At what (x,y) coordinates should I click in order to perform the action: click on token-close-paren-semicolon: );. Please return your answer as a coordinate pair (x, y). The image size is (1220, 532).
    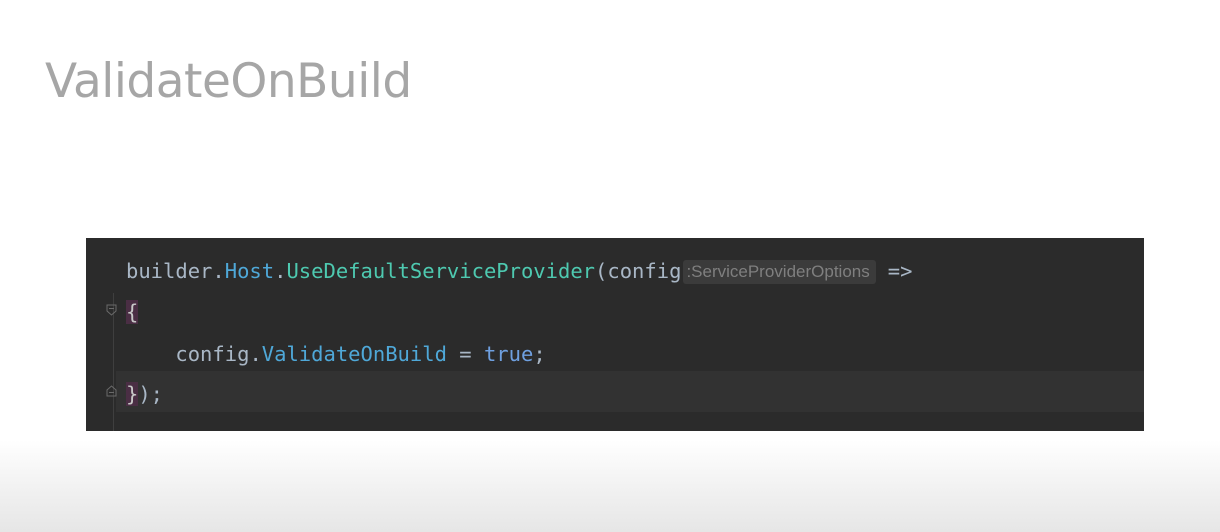
    Looking at the image, I should click on (151, 394).